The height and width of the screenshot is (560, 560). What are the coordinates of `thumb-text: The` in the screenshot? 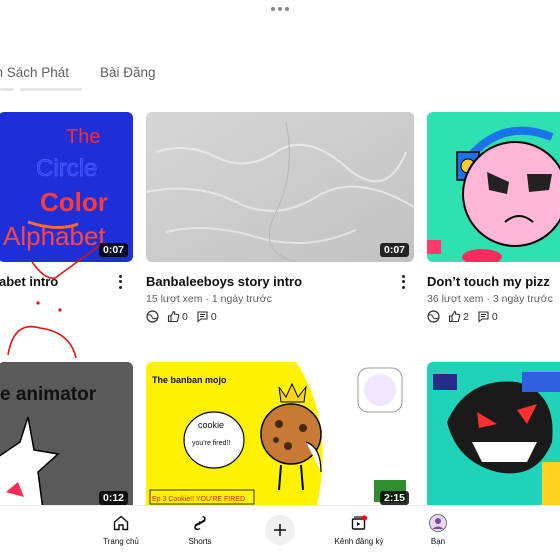 It's located at (83, 137).